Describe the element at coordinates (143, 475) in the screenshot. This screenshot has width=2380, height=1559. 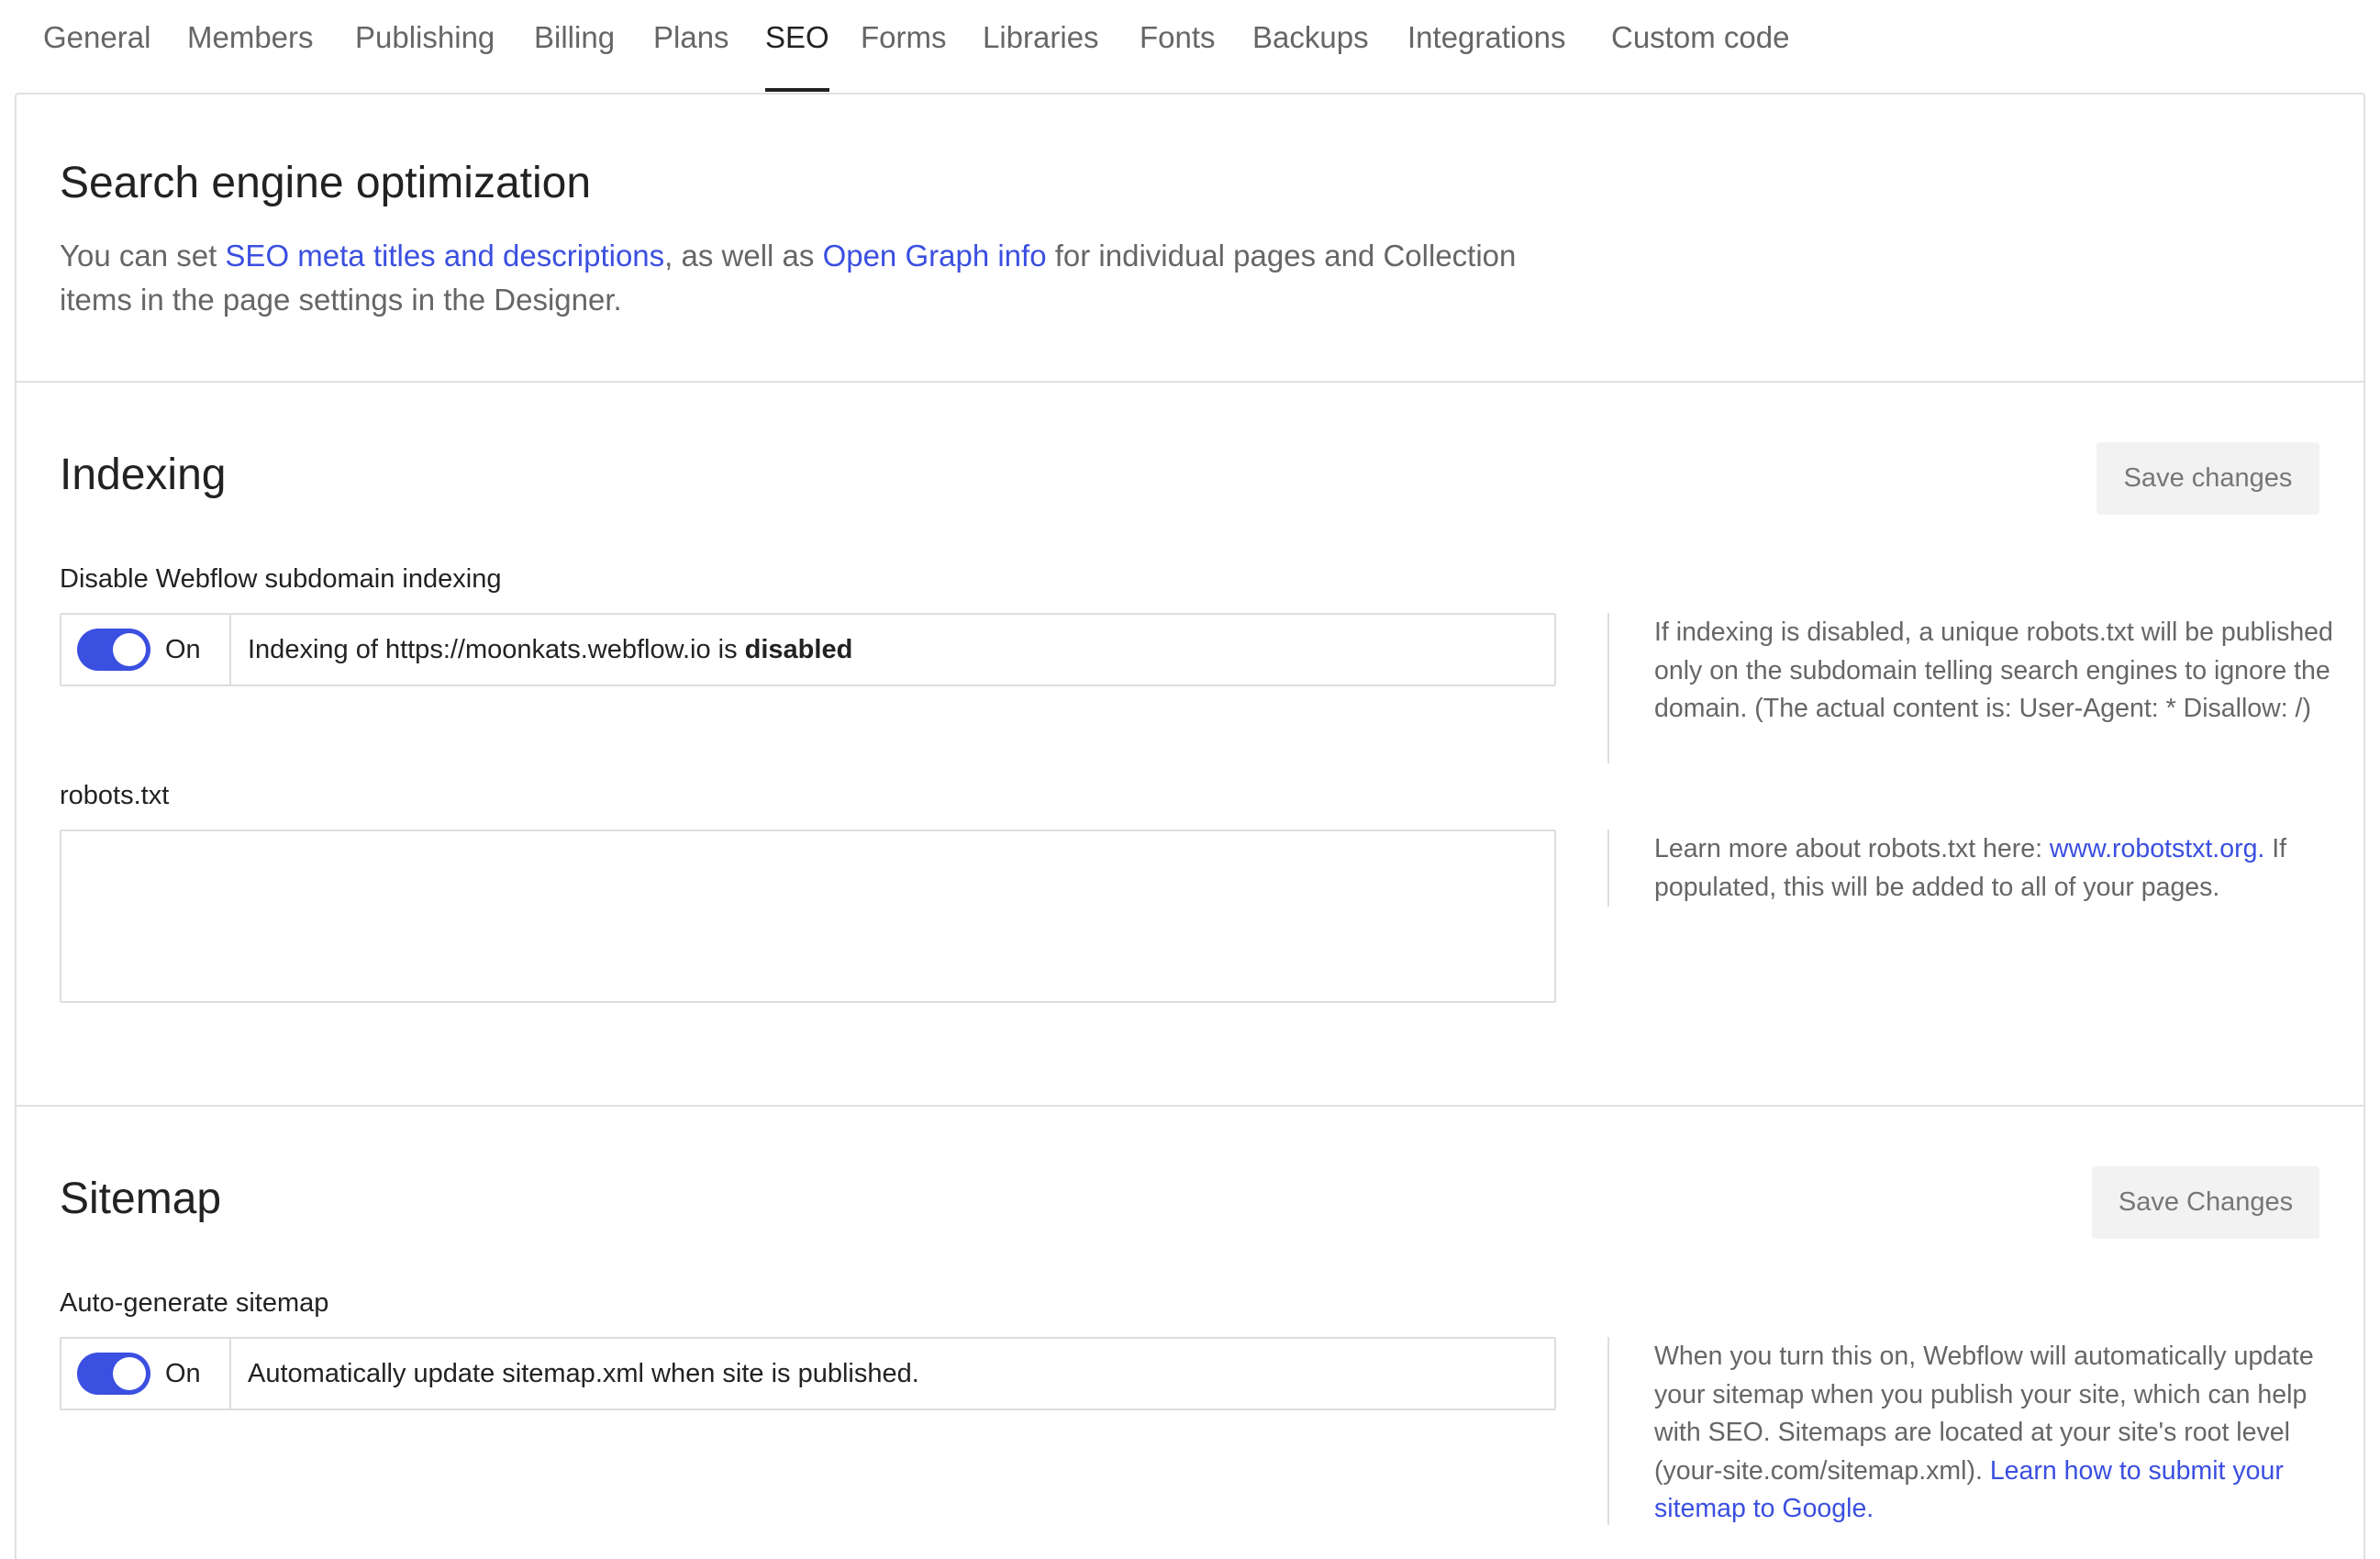
I see `indexing-title: Indexing` at that location.